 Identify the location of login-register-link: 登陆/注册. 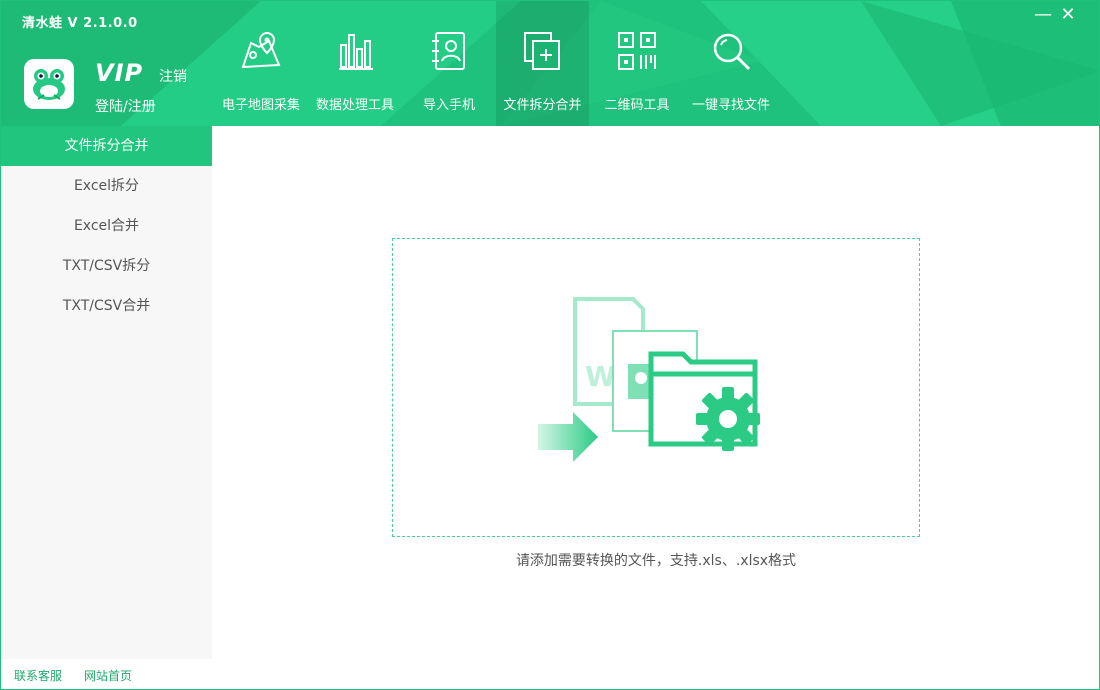
(125, 106).